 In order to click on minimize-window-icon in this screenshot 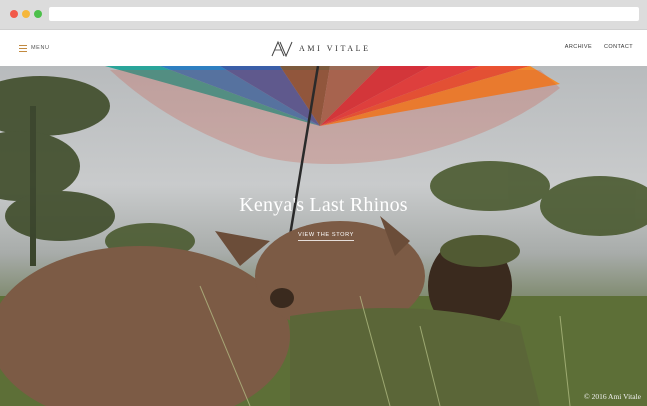, I will do `click(26, 14)`.